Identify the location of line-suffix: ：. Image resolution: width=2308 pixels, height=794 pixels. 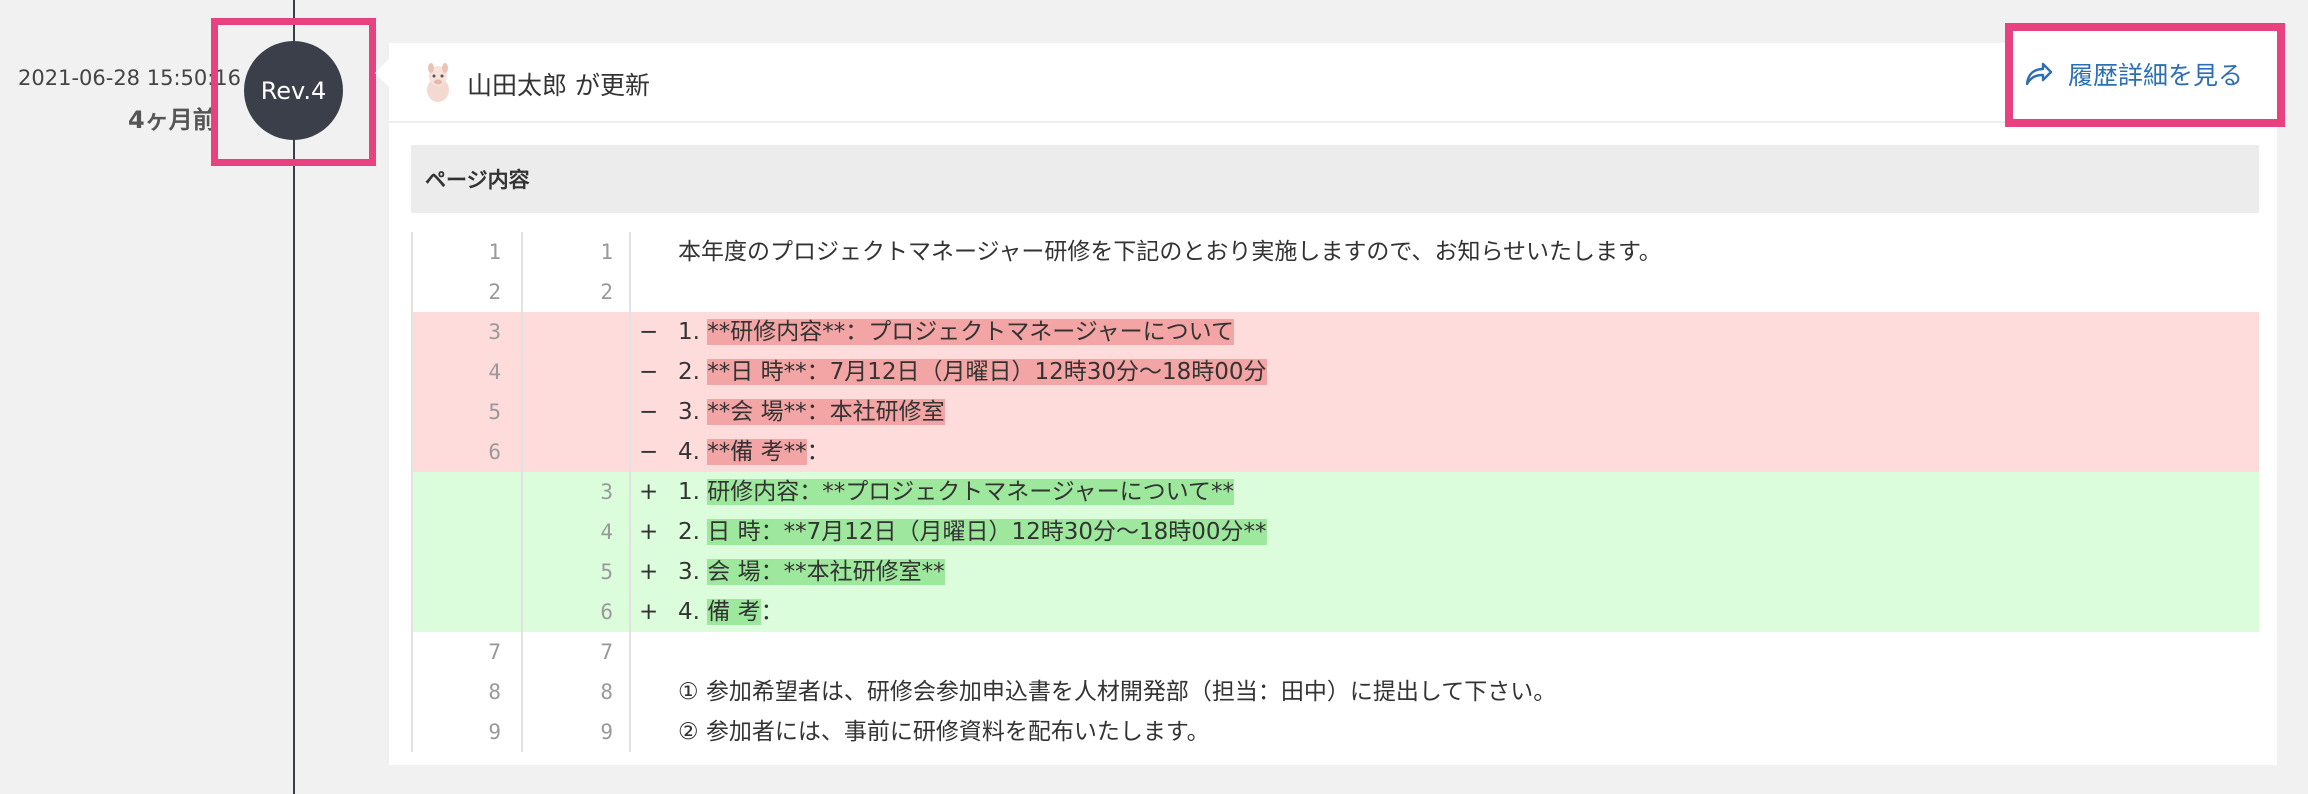
(772, 612).